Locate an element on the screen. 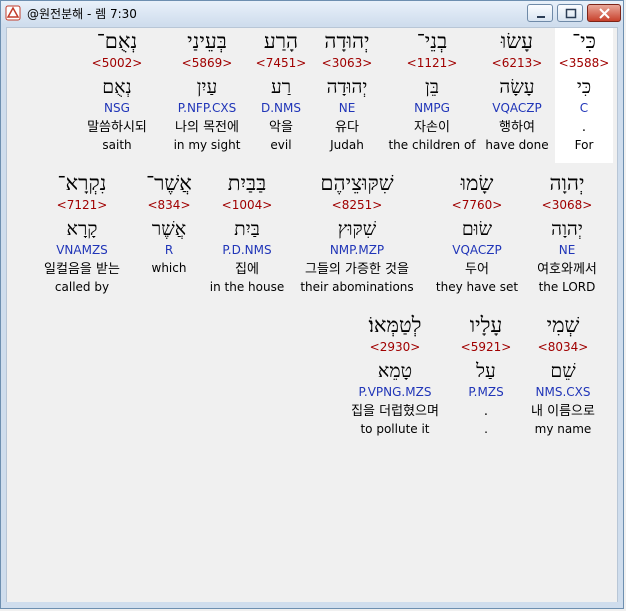  window-bottom-border is located at coordinates (312, 605).